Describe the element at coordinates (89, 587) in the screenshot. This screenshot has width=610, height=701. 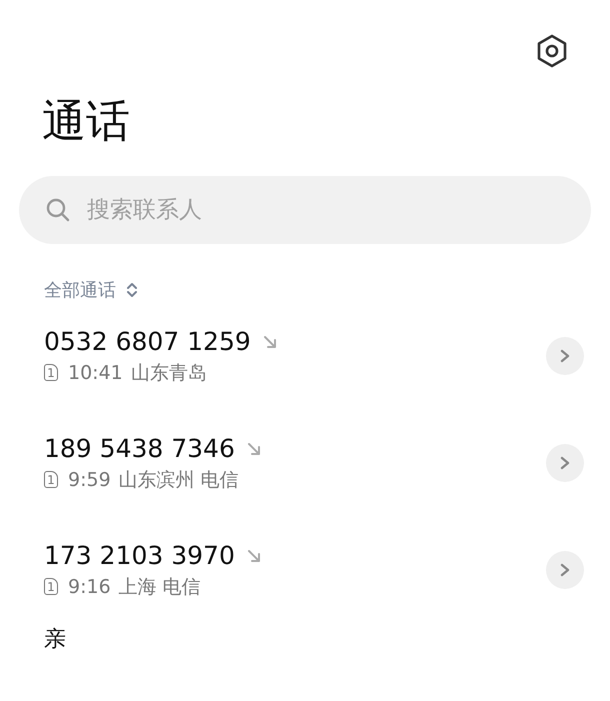
I see `call-time: 9:16` at that location.